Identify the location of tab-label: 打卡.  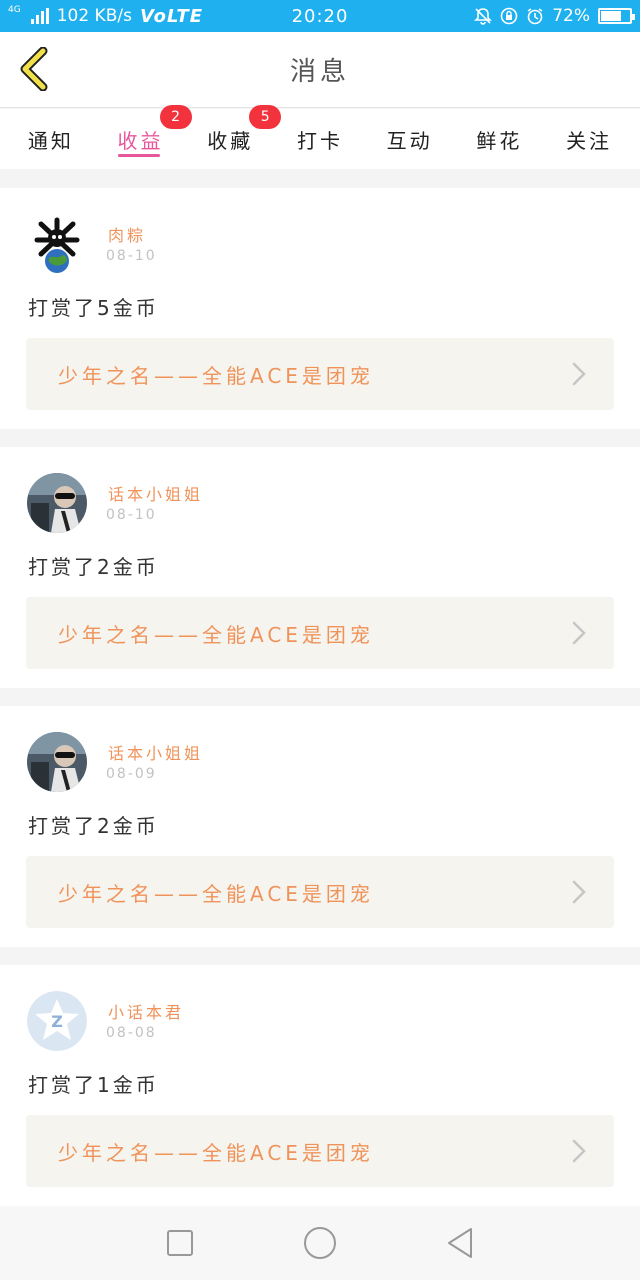
(319, 140).